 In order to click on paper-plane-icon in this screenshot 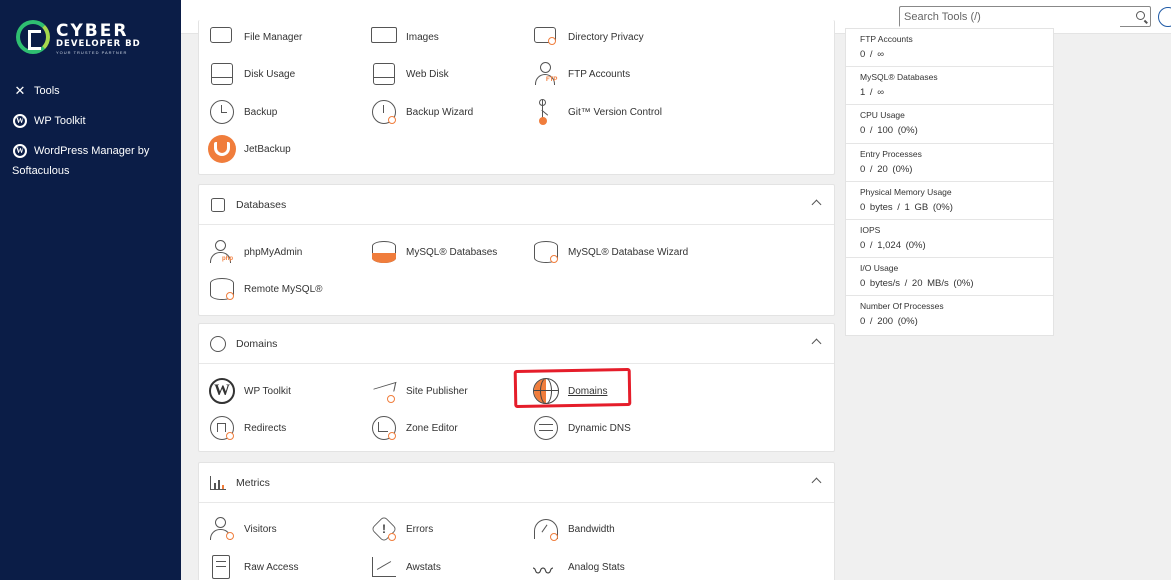, I will do `click(384, 391)`.